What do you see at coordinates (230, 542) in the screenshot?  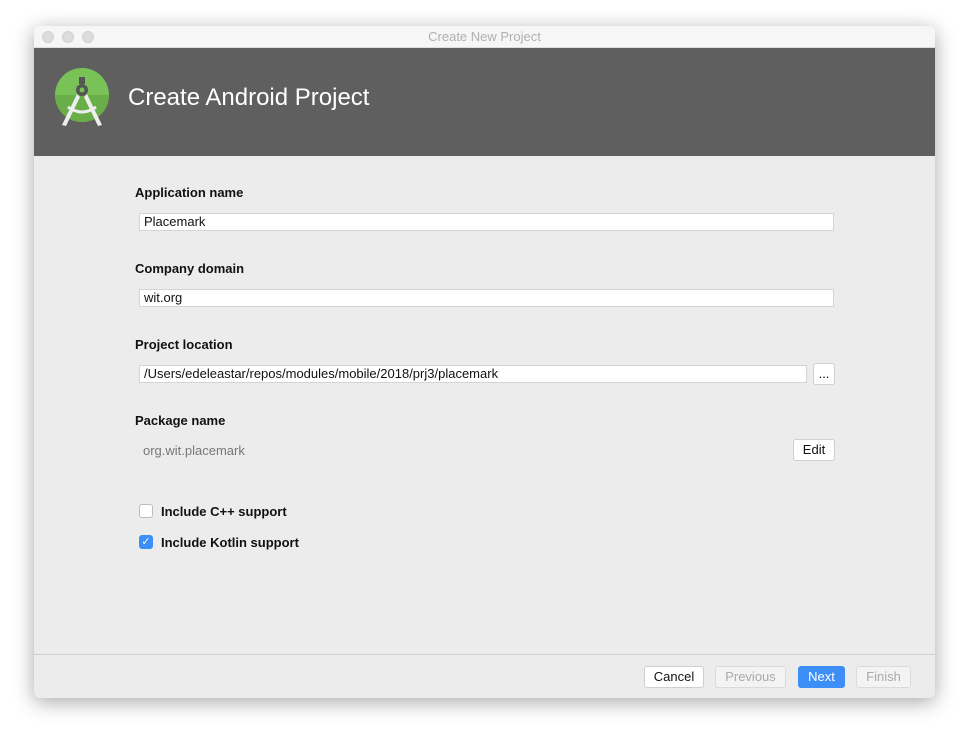 I see `kotlin-label: Include Kotlin support` at bounding box center [230, 542].